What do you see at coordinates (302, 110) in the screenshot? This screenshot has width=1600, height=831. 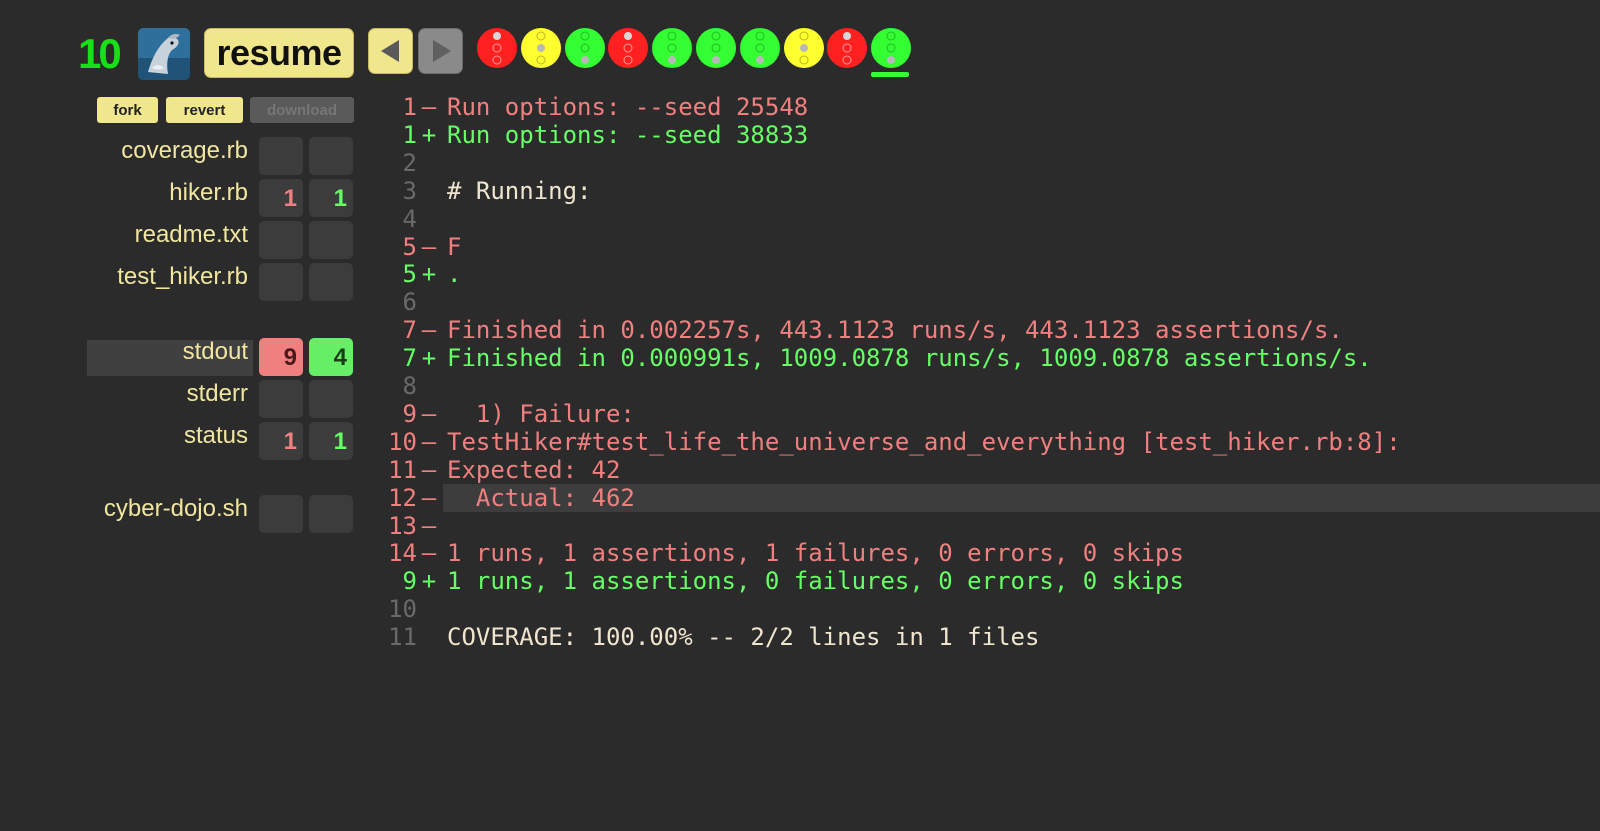 I see `download-button: download` at bounding box center [302, 110].